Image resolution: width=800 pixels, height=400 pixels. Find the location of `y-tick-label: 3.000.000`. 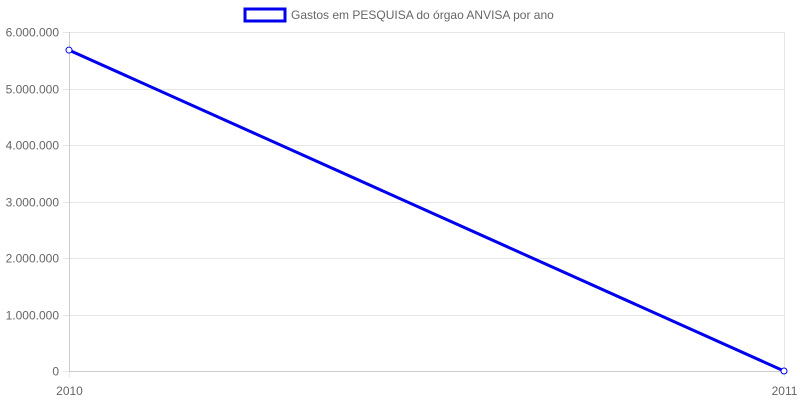

y-tick-label: 3.000.000 is located at coordinates (33, 203).